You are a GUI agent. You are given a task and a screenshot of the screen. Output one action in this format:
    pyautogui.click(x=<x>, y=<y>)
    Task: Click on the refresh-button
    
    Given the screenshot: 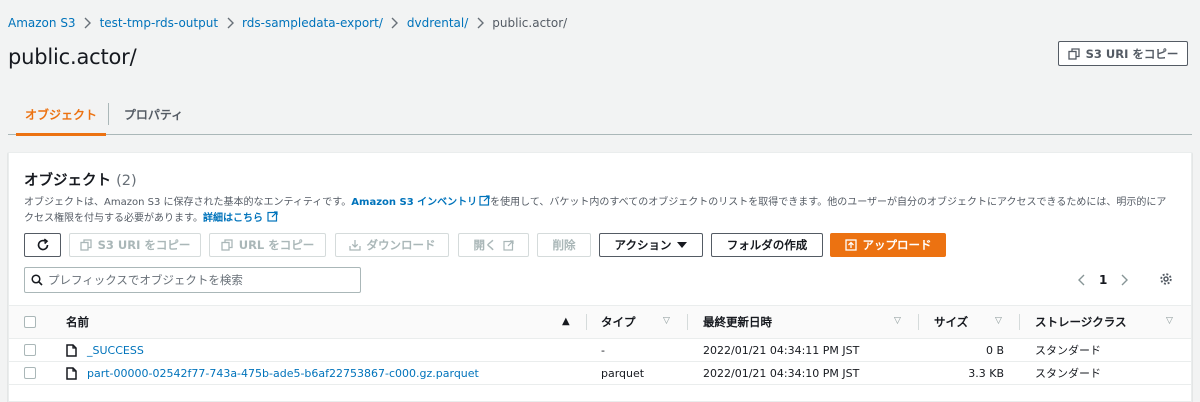 What is the action you would take?
    pyautogui.click(x=42, y=245)
    